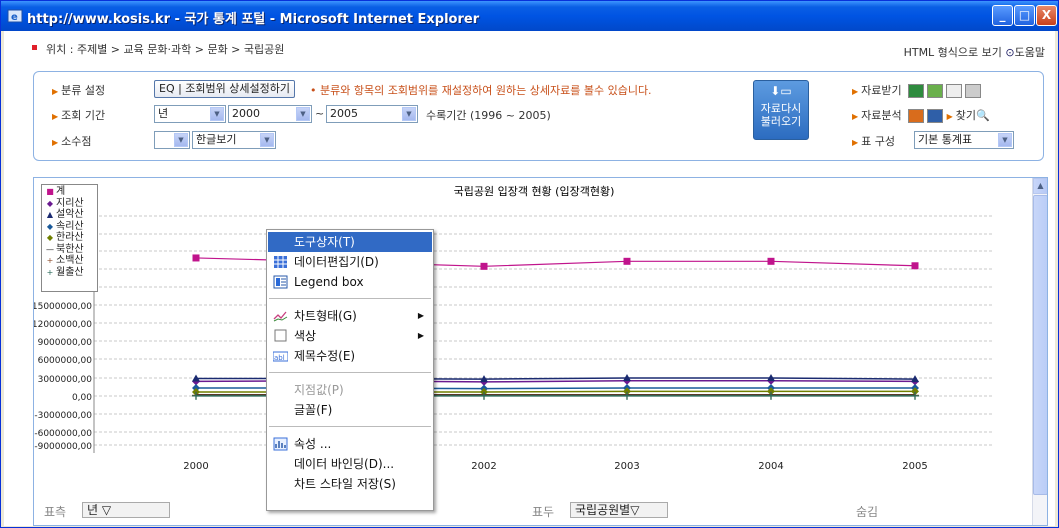 This screenshot has height=528, width=1059. Describe the element at coordinates (325, 316) in the screenshot. I see `menu-item-label: 차트형태(G)` at that location.